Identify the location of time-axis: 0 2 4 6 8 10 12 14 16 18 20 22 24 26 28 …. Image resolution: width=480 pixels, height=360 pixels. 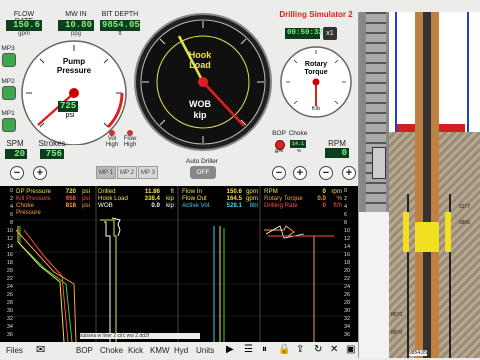
(7, 263).